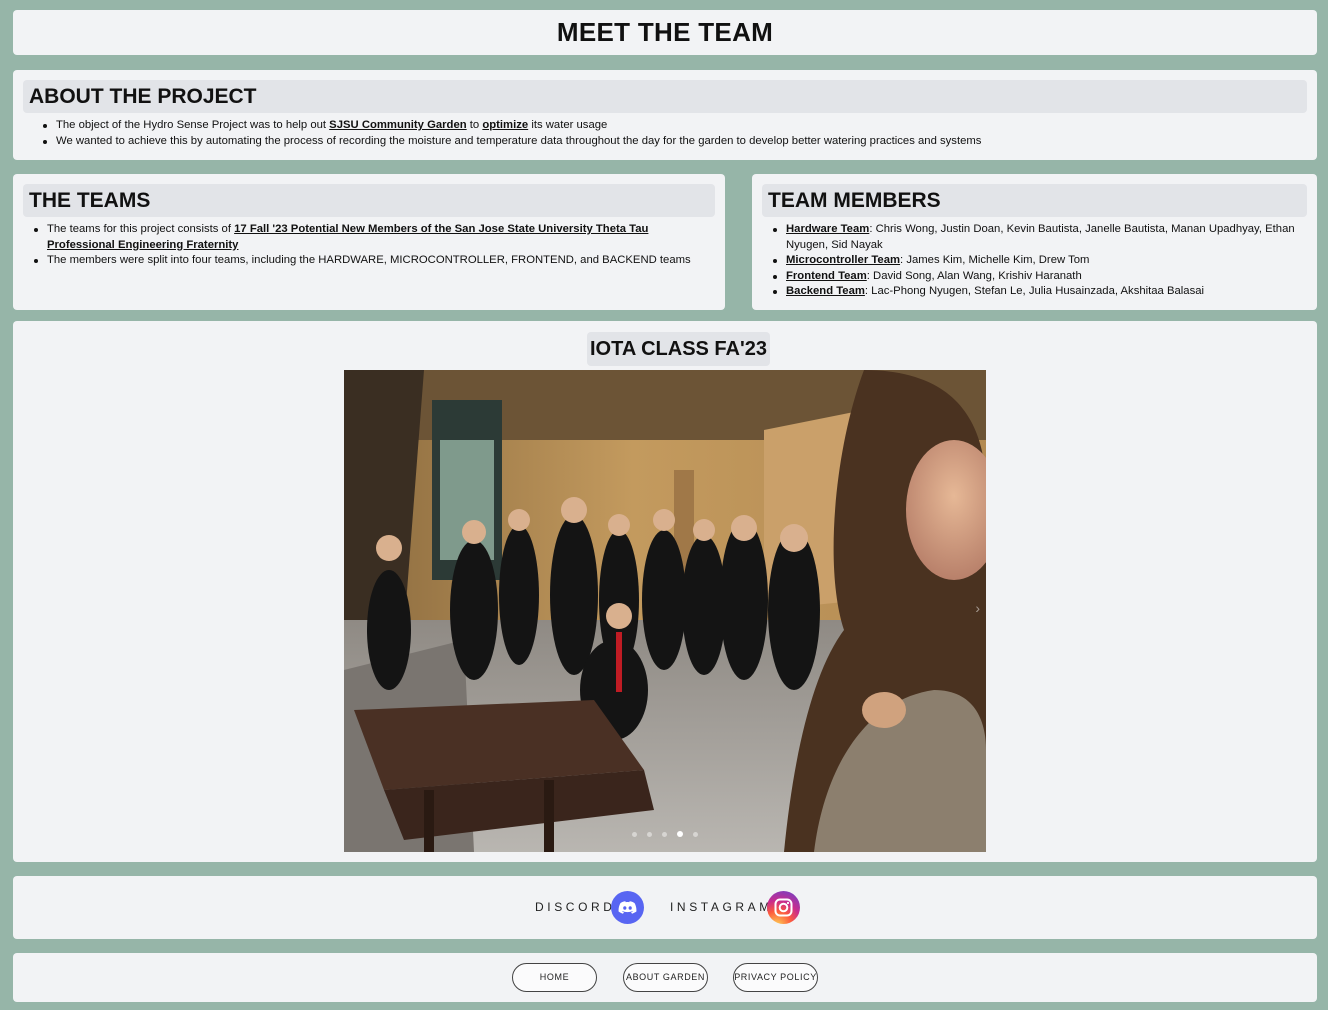  I want to click on frontend-team-link: Frontend Team, so click(826, 276).